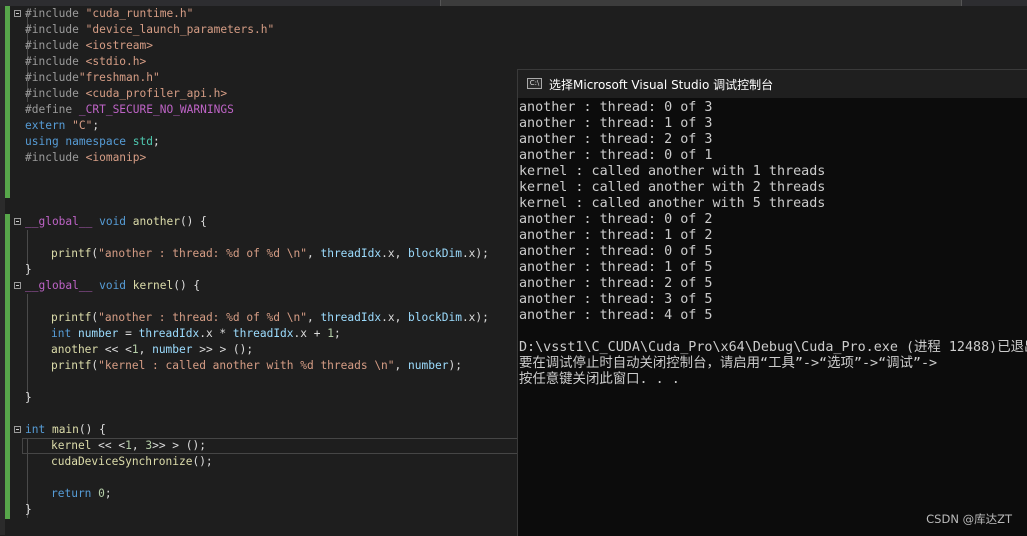  What do you see at coordinates (52, 109) in the screenshot?
I see `code-token: #define` at bounding box center [52, 109].